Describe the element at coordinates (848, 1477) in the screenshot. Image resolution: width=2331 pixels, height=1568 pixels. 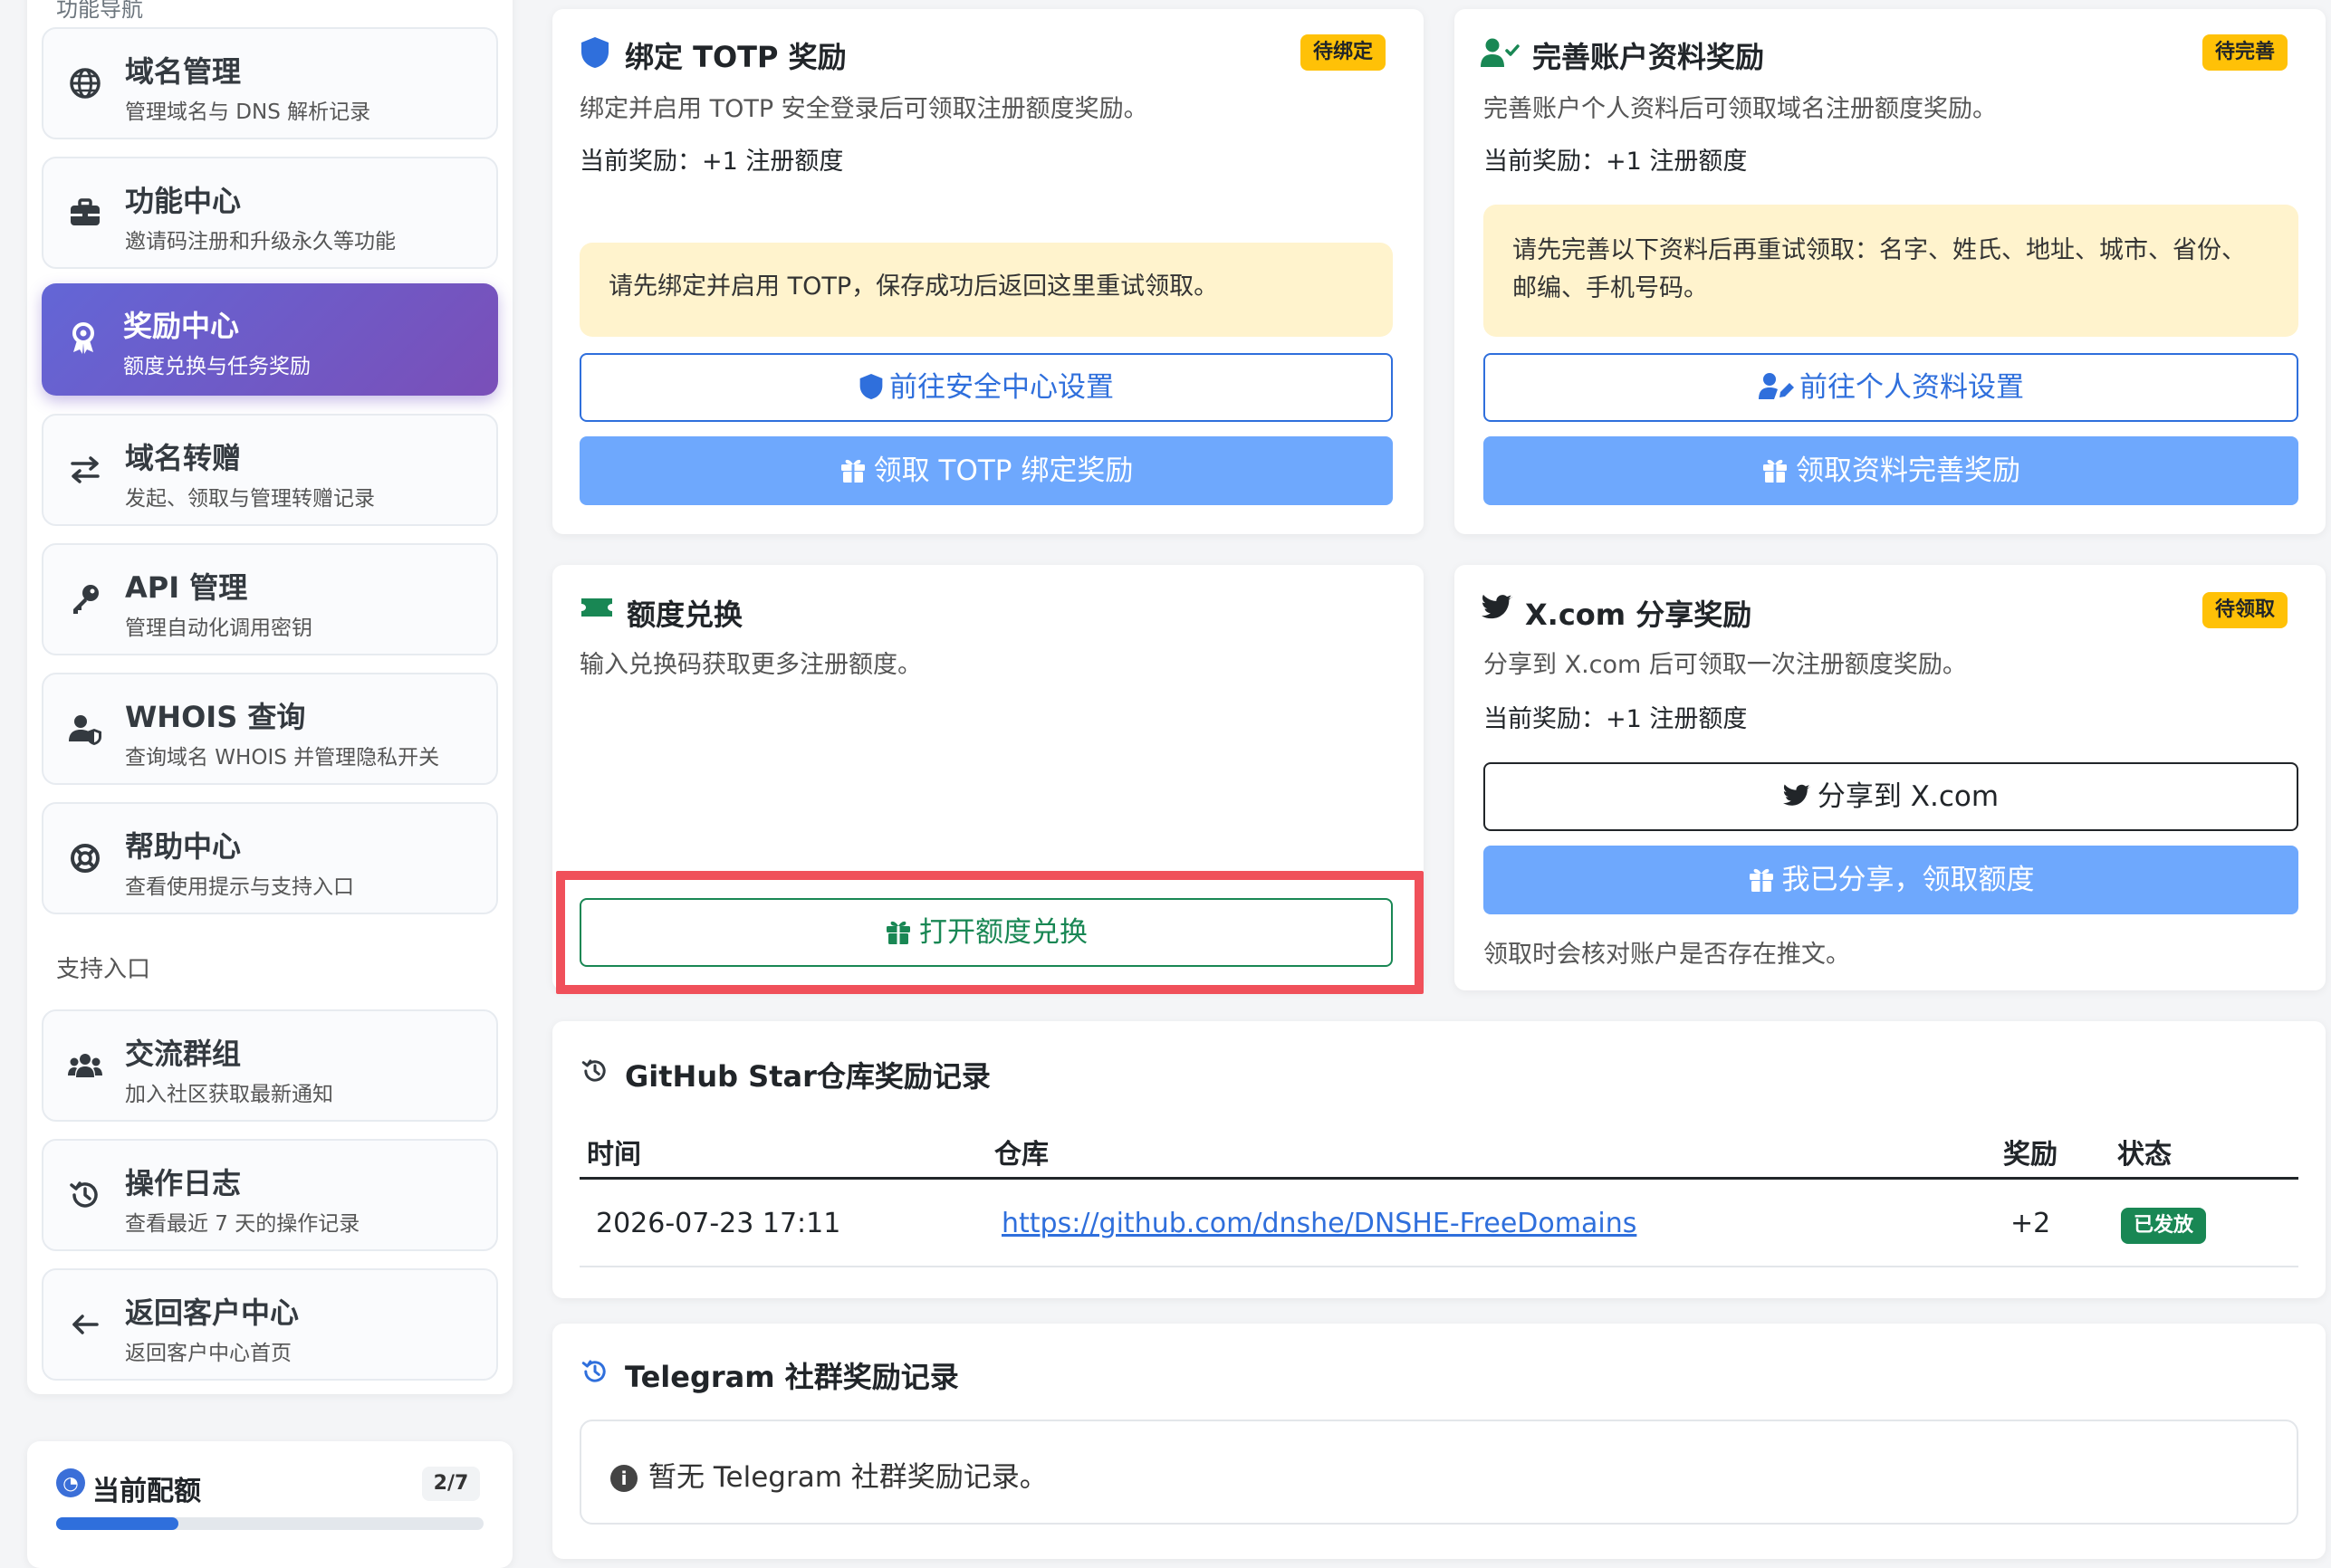
I see `empty-text: 暂无 Telegram 社群奖励记录。` at that location.